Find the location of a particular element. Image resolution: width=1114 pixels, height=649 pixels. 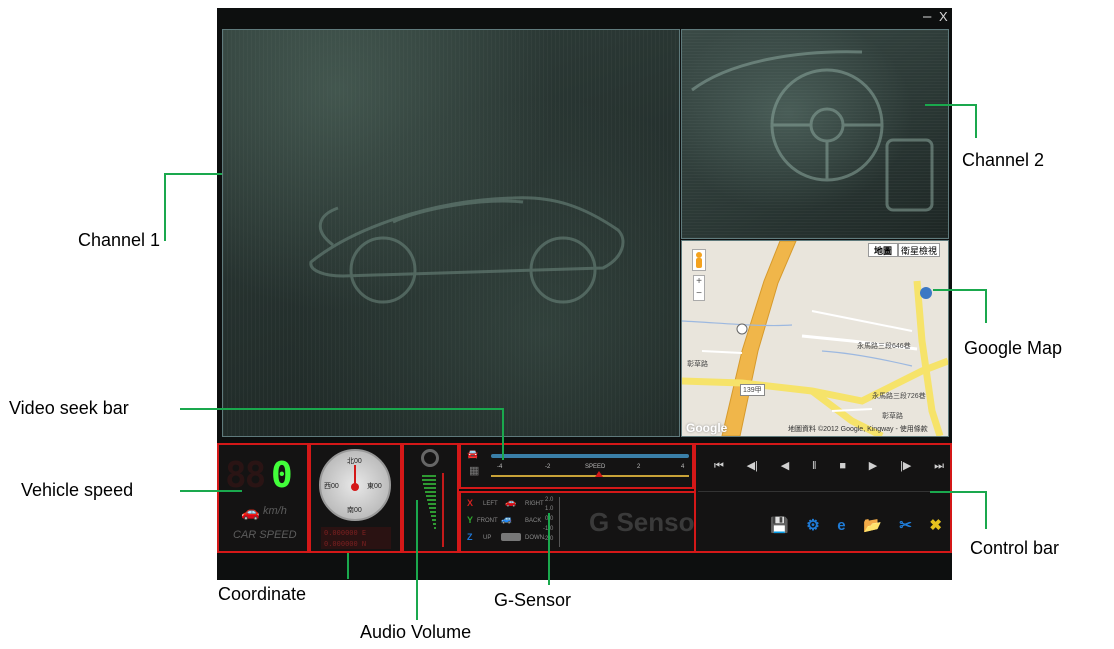

tools-icon: ✖ is located at coordinates (935, 526).